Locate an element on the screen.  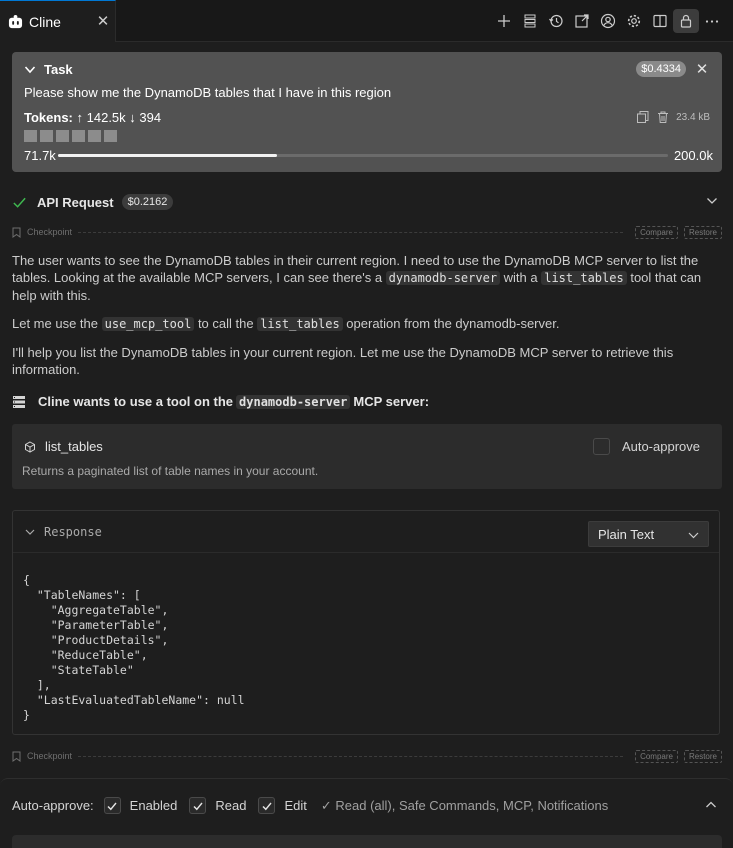
toolbar is located at coordinates (608, 21).